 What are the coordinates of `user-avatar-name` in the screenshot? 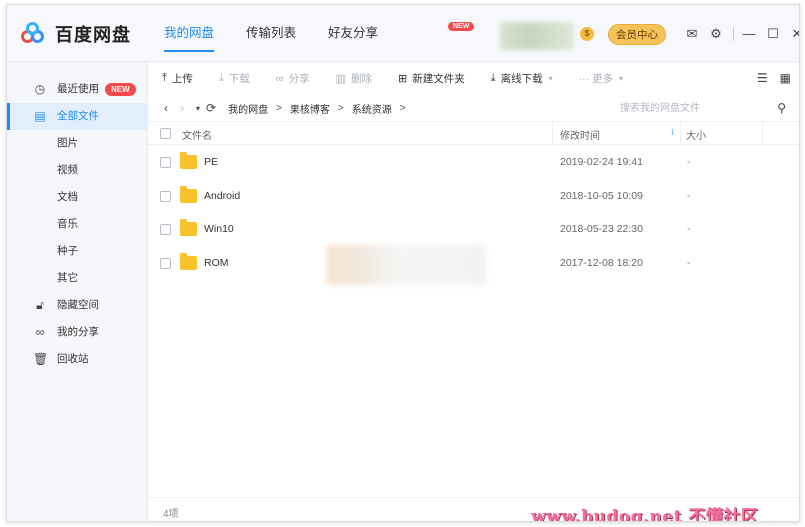 It's located at (537, 36).